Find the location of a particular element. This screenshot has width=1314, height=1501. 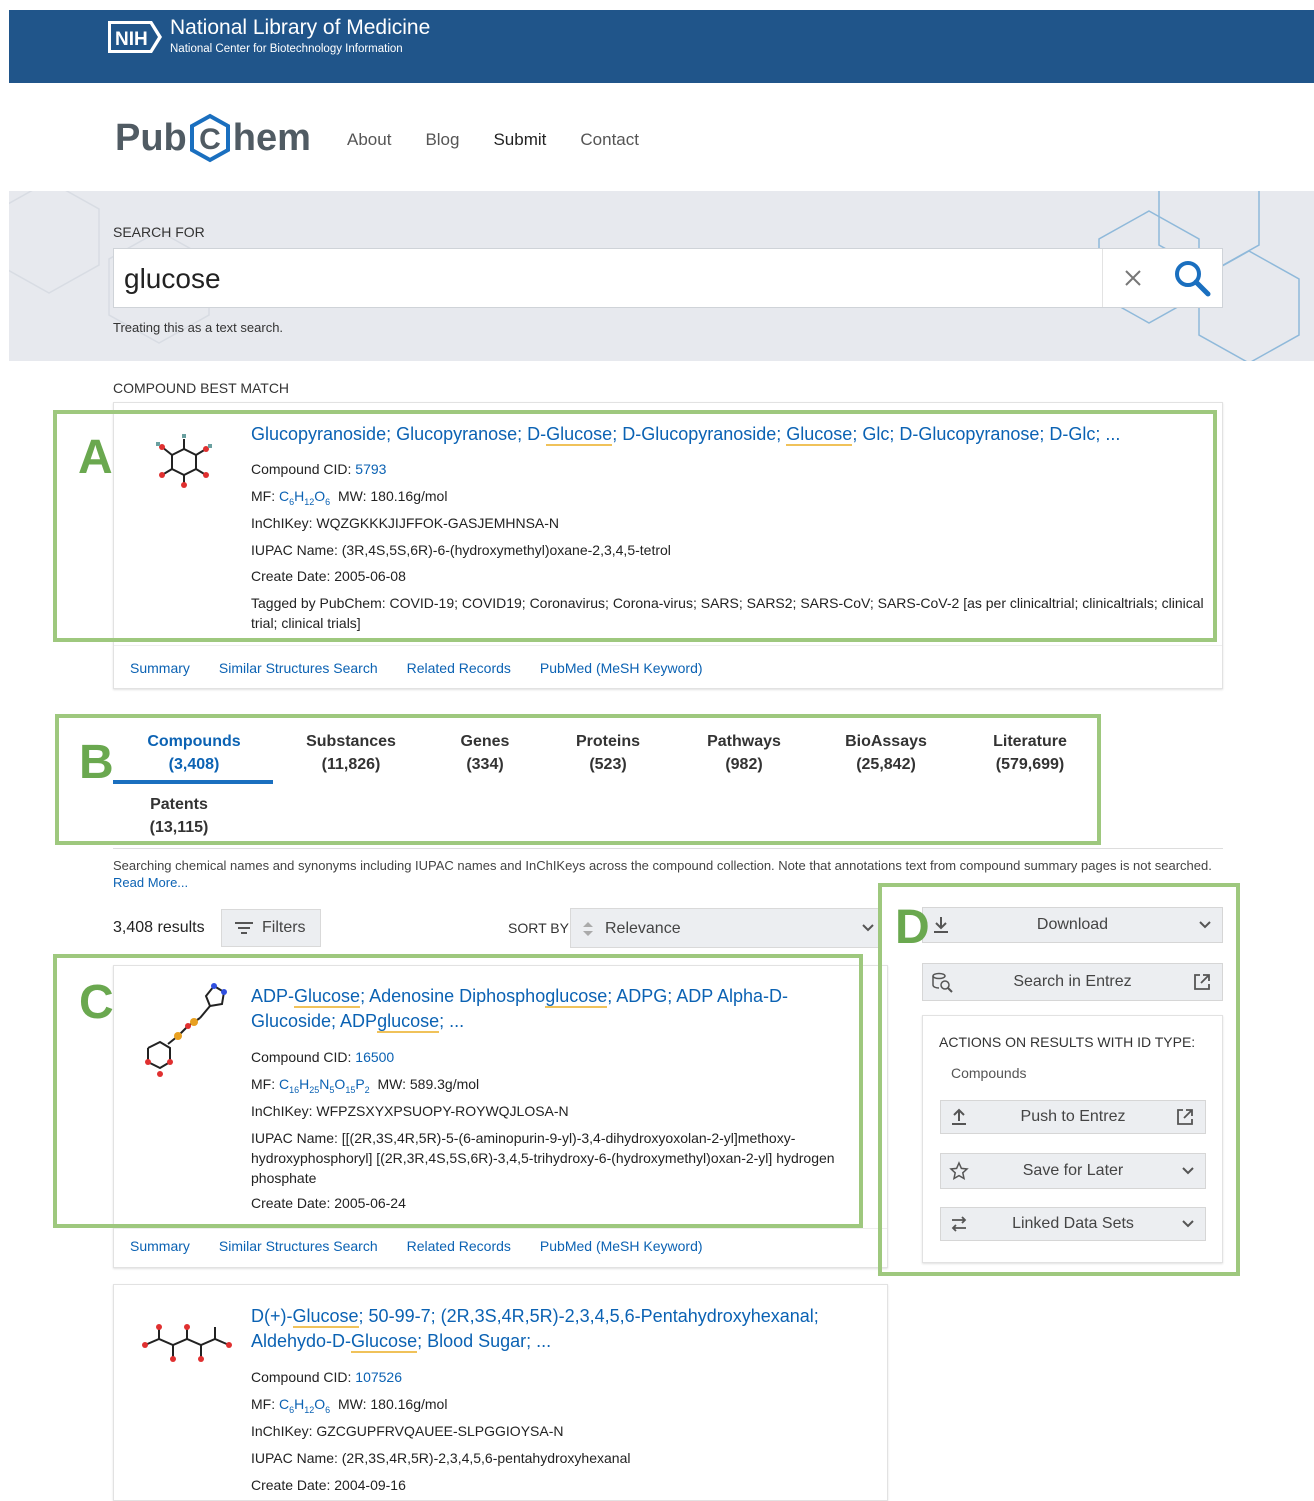

pubchem-c-hexagon-icon: C is located at coordinates (209, 138).